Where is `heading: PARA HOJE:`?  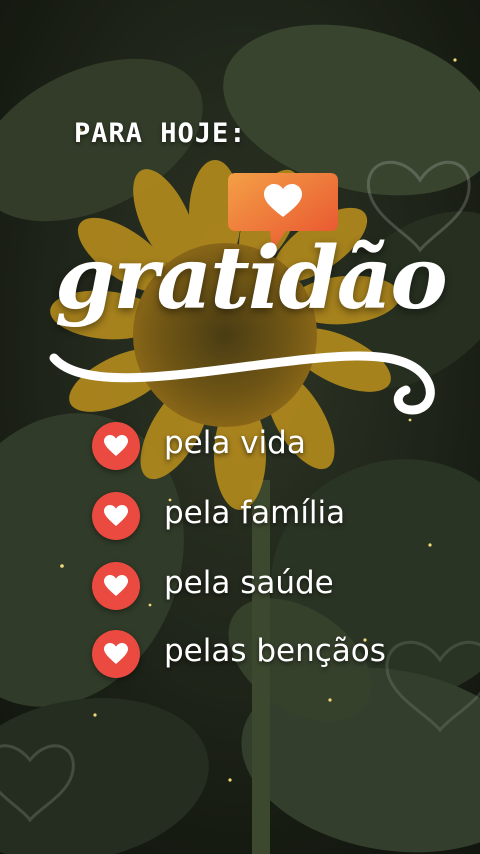
heading: PARA HOJE: is located at coordinates (160, 133).